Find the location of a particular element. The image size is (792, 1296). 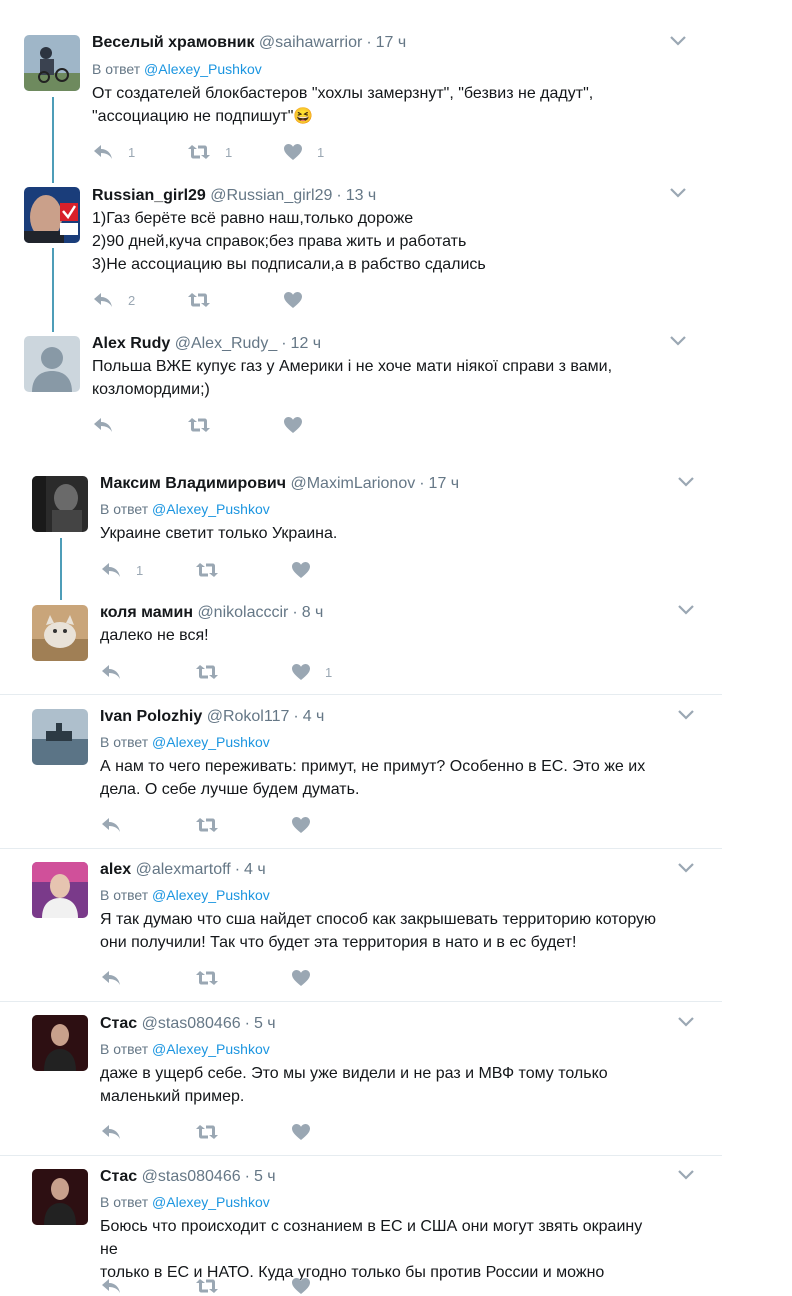

tweet-header: Russian_girl29 @Russian_girl29 · 13 ч is located at coordinates (234, 195).